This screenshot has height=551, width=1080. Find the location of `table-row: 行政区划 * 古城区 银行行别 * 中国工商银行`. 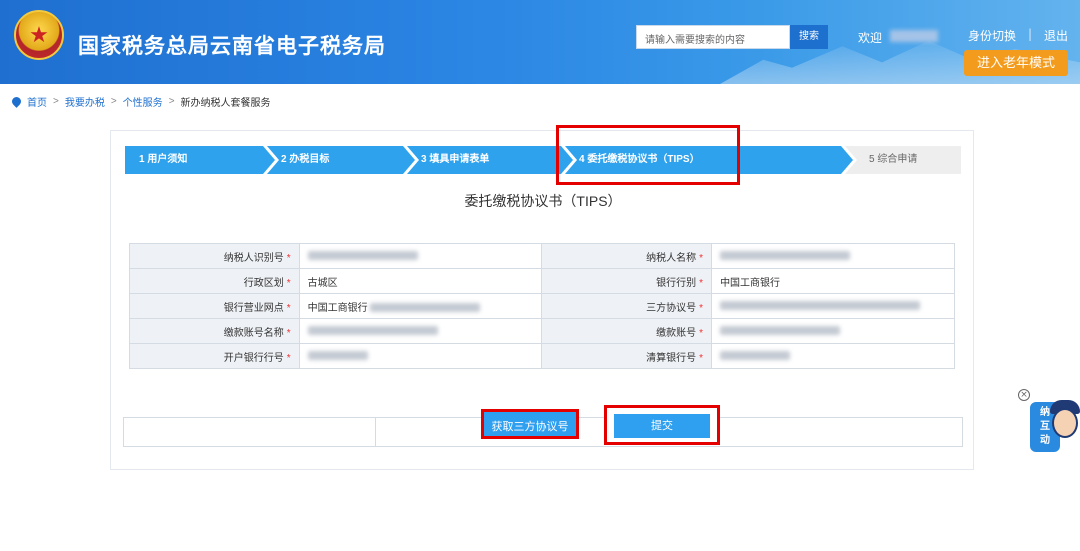

table-row: 行政区划 * 古城区 银行行别 * 中国工商银行 is located at coordinates (542, 281).